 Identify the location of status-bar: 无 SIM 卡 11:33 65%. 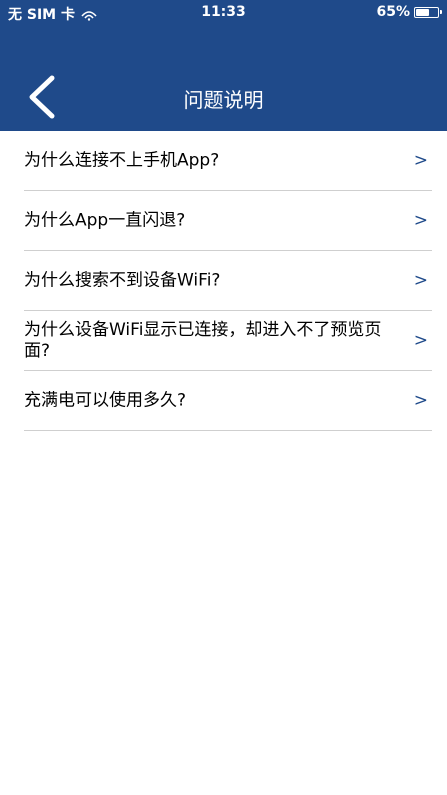
(223, 13).